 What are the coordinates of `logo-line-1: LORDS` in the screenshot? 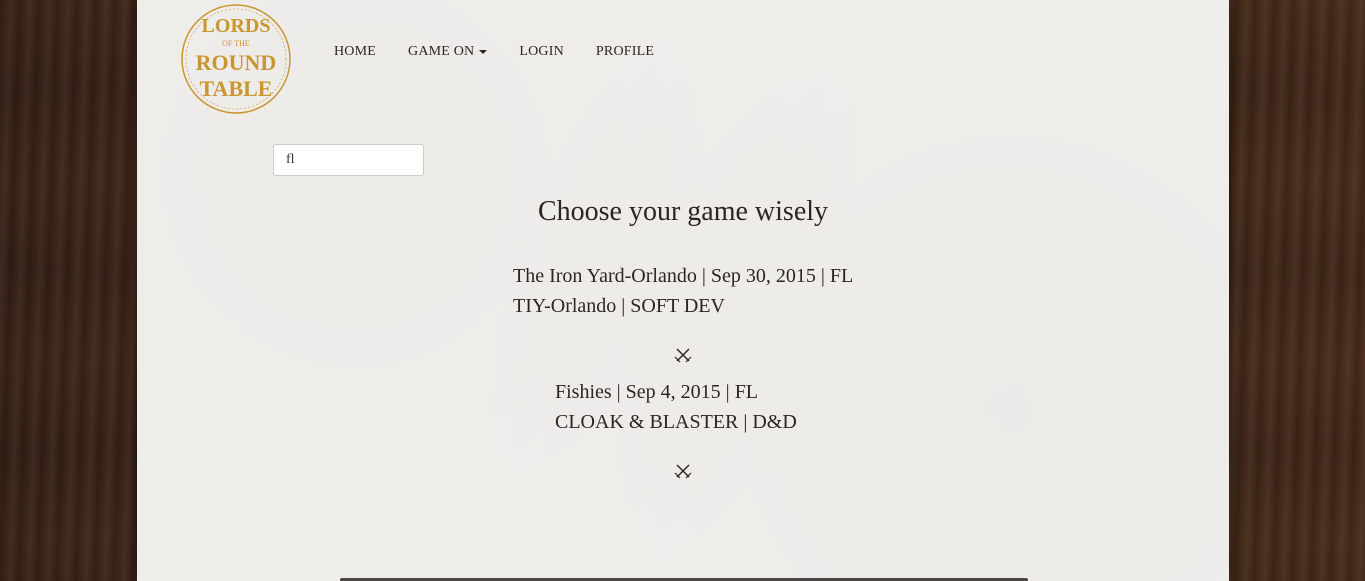 It's located at (236, 26).